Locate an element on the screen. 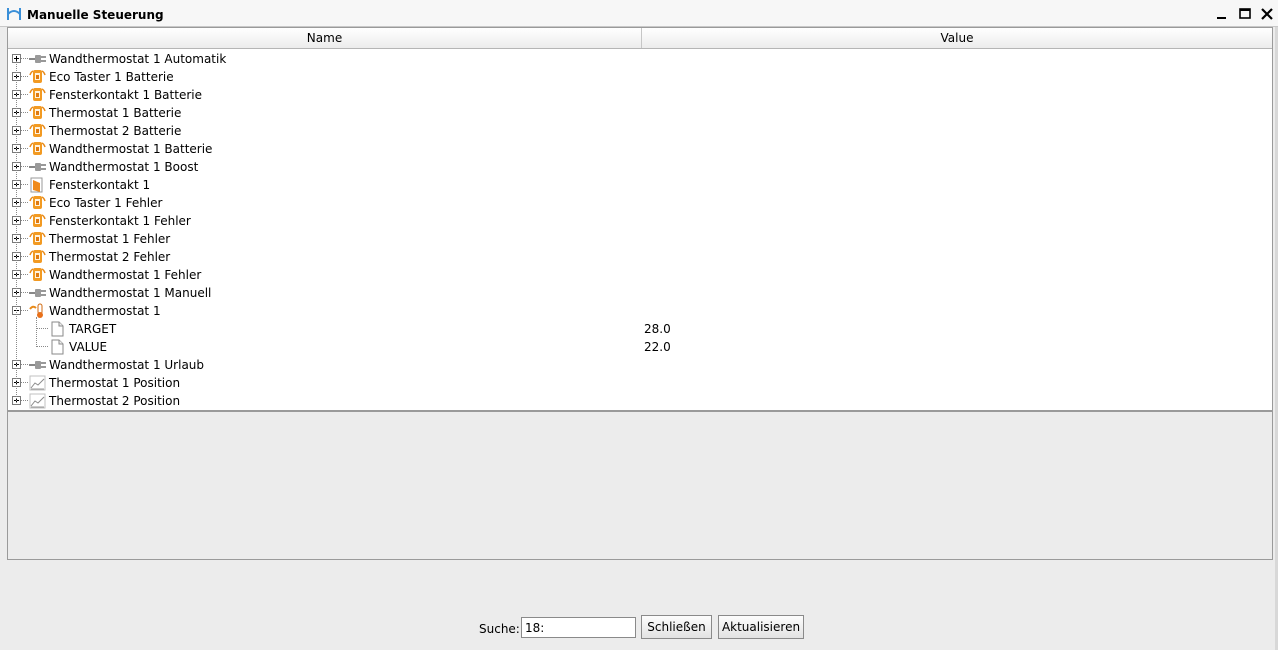  row-label: Thermostat 1 Batterie is located at coordinates (115, 113).